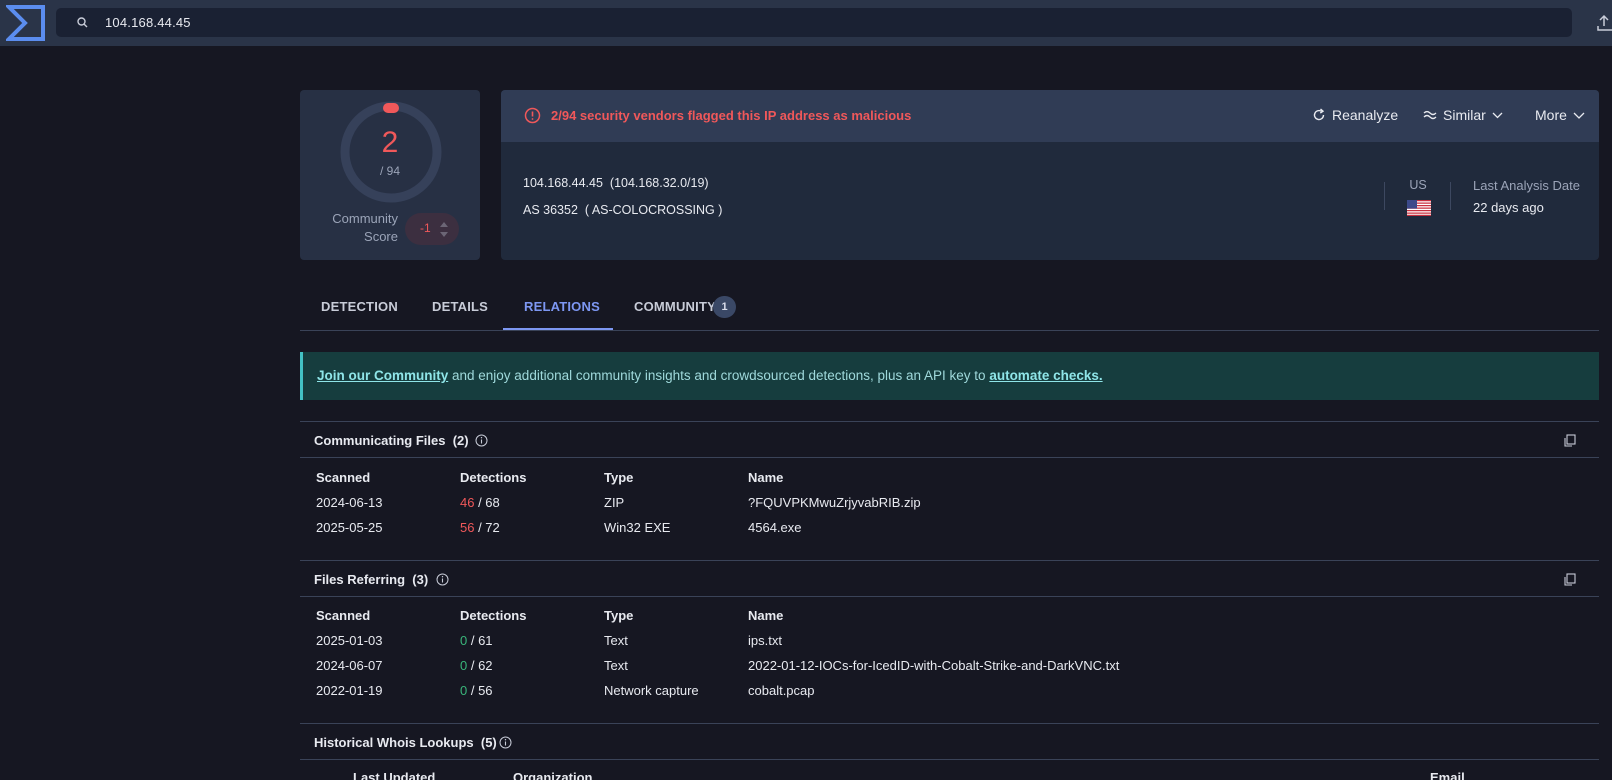 Image resolution: width=1612 pixels, height=780 pixels. Describe the element at coordinates (637, 527) in the screenshot. I see `table-cell-type: Win32 EXE` at that location.